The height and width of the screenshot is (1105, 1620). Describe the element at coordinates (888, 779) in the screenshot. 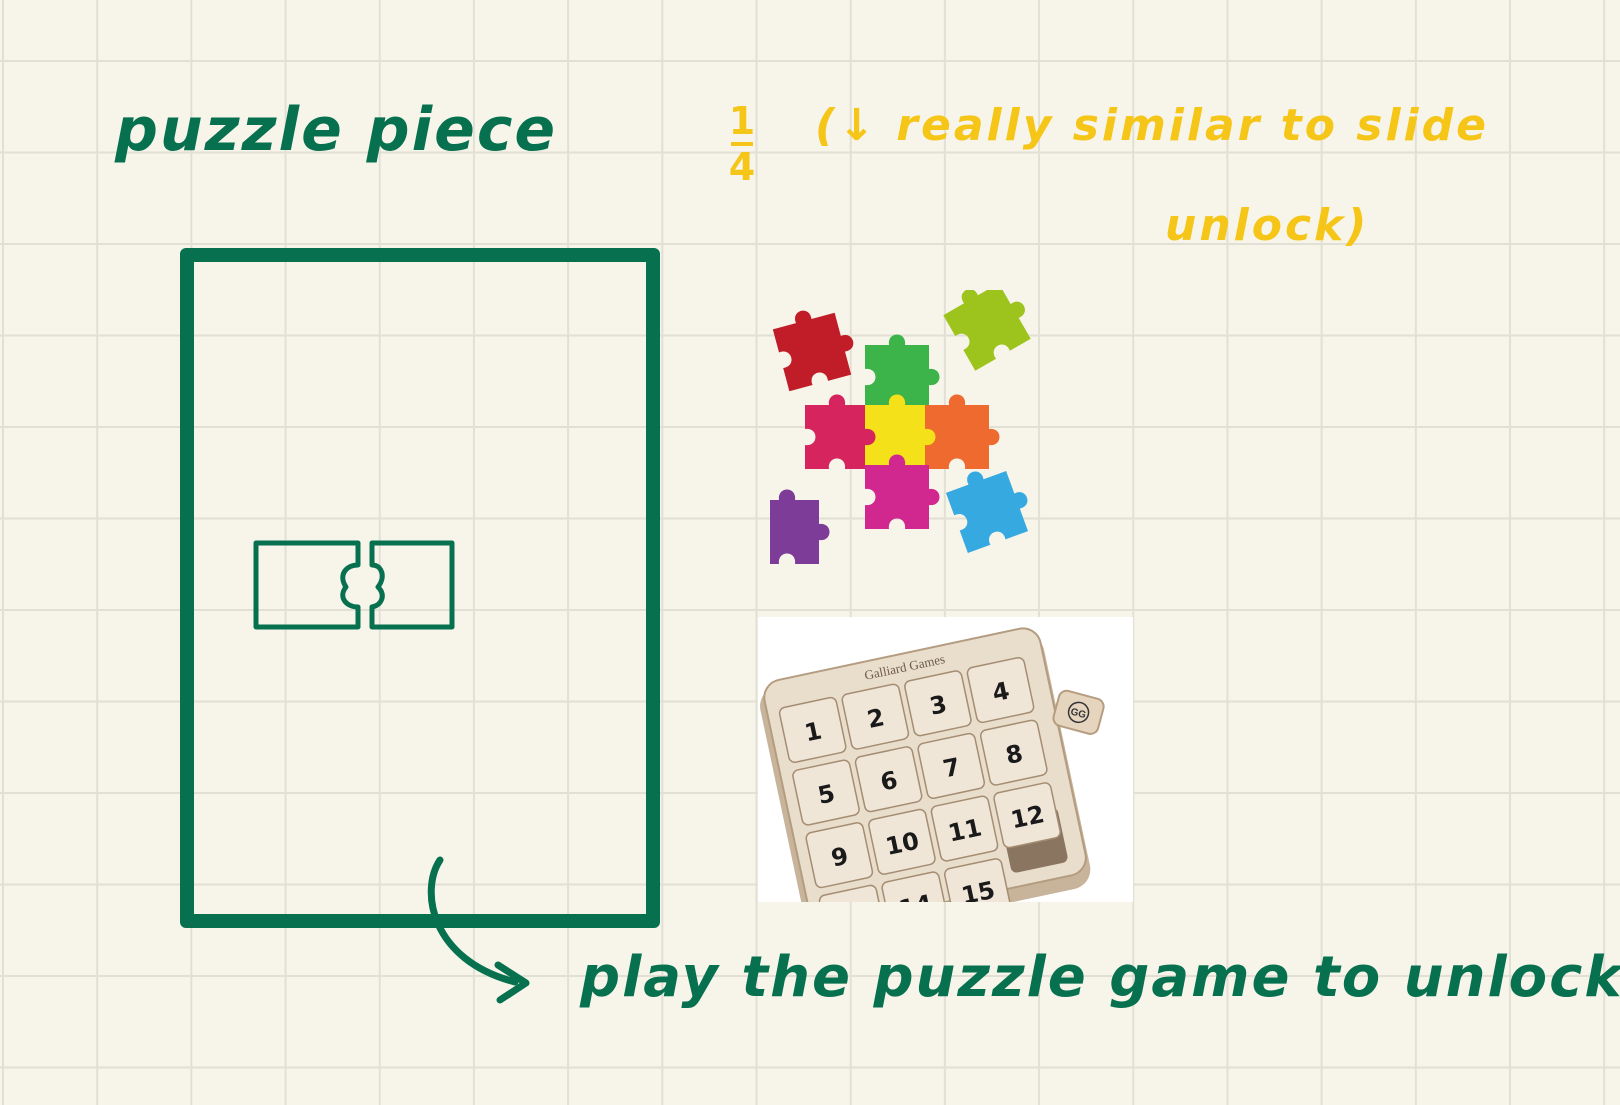

I see `puzzle-tile: 6` at that location.